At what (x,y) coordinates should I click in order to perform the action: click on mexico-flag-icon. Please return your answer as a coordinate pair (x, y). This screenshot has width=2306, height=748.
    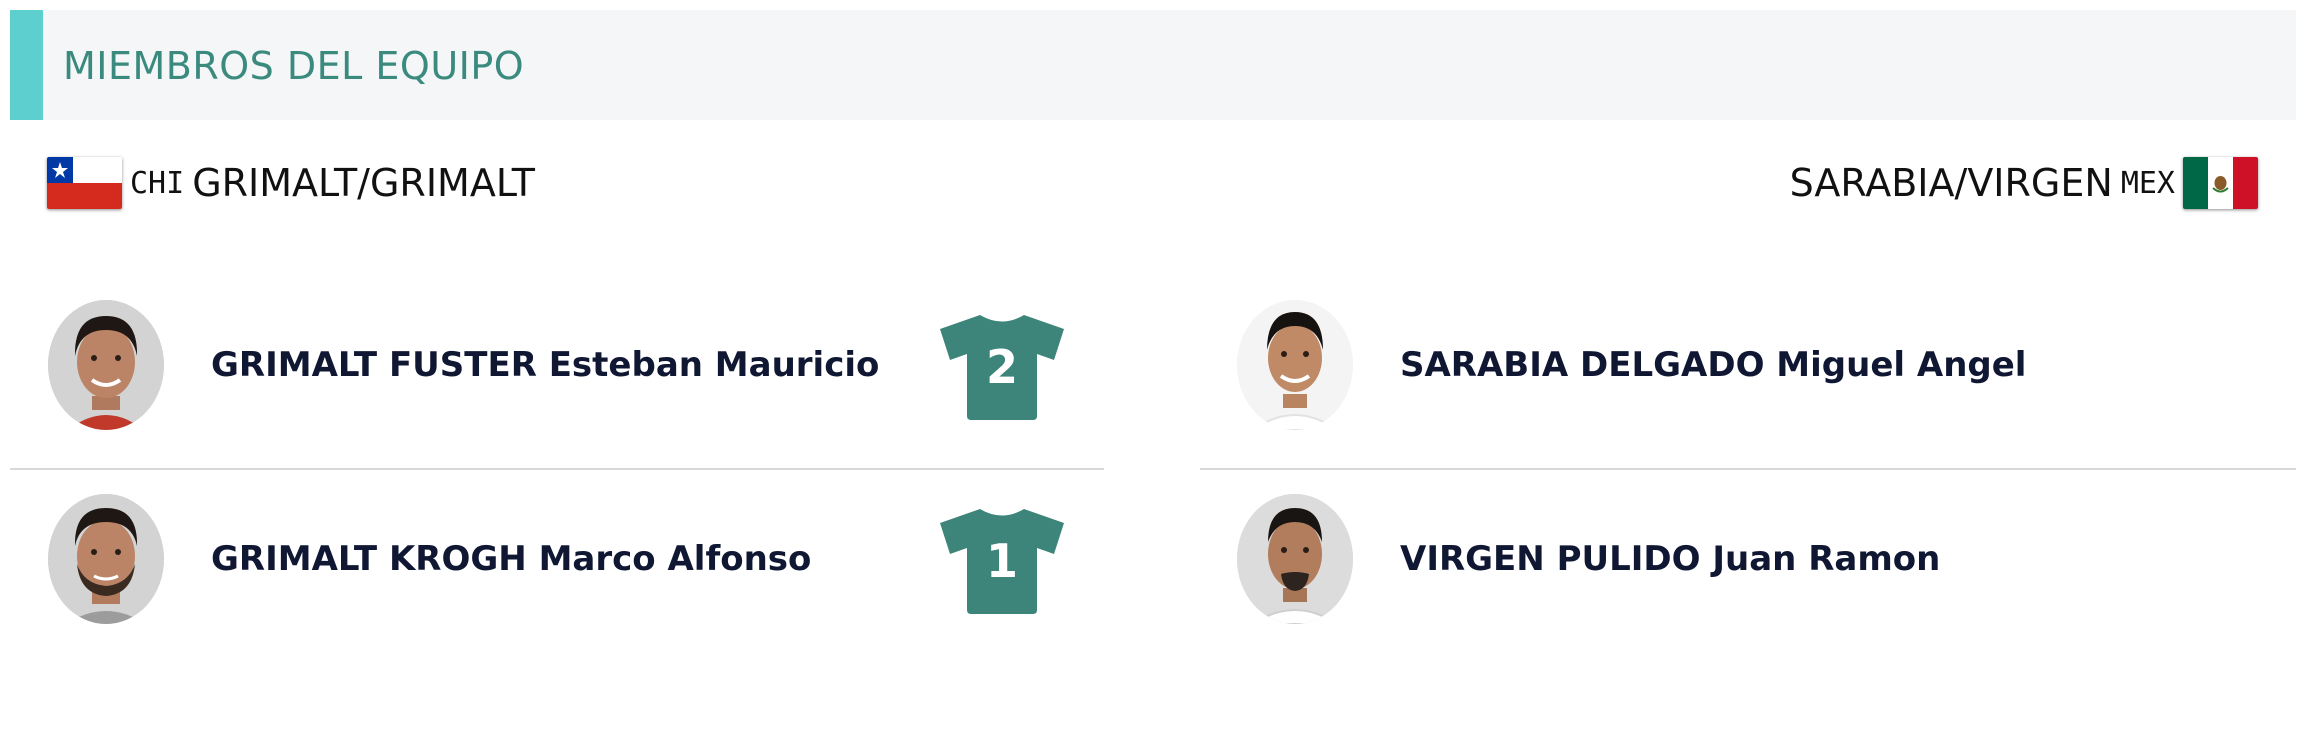
    Looking at the image, I should click on (2220, 183).